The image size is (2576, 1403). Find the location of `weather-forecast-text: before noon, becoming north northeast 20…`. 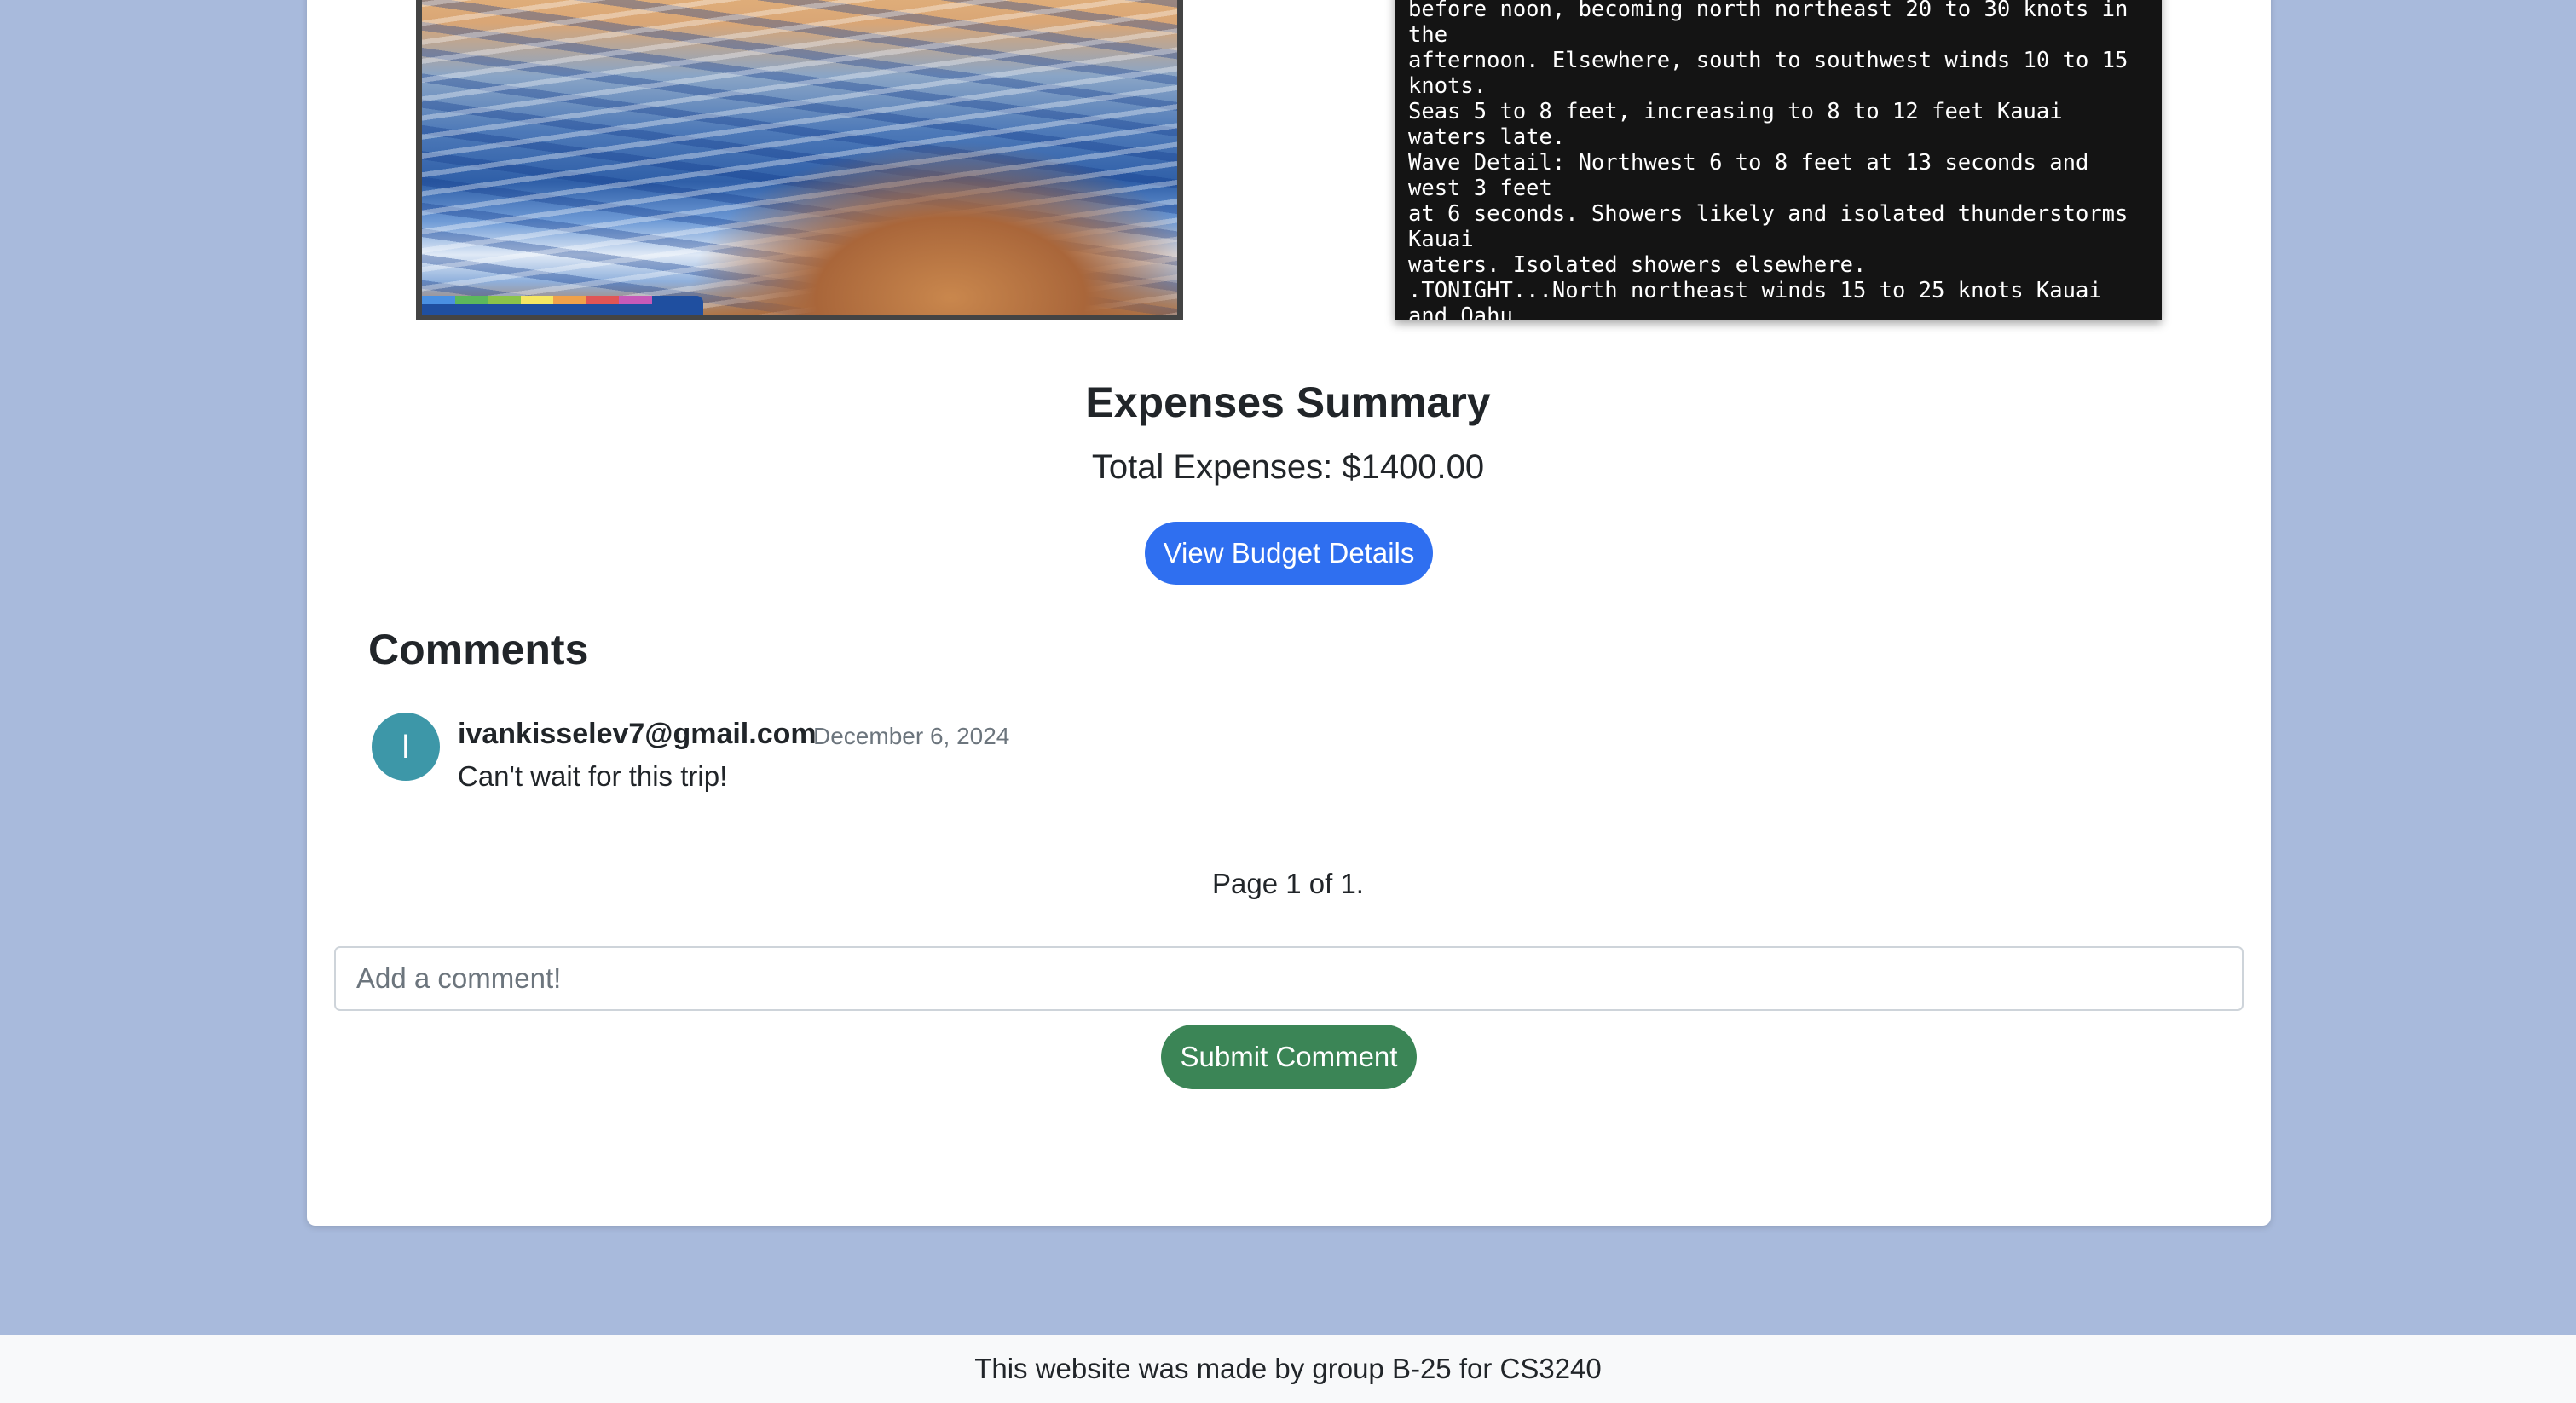

weather-forecast-text: before noon, becoming north northeast 20… is located at coordinates (1768, 160).